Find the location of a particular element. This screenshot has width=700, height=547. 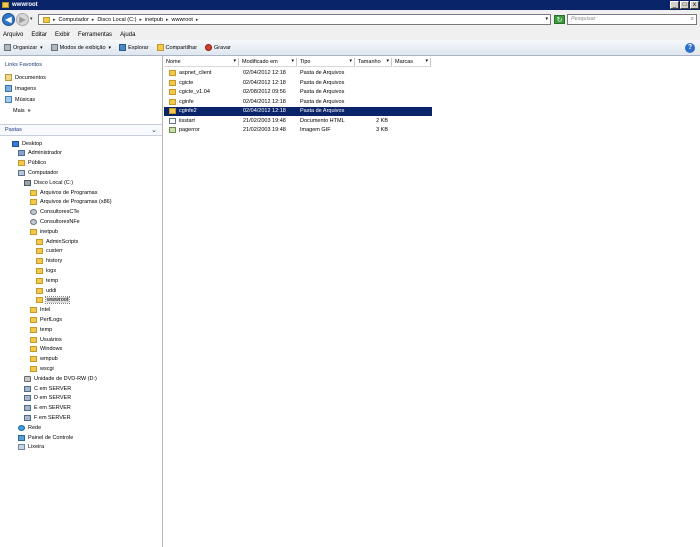

tree-item: Rede is located at coordinates (29, 427).